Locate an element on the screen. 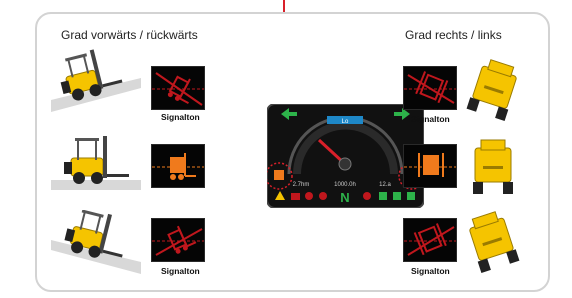 The height and width of the screenshot is (298, 572). temperature-icon is located at coordinates (383, 196).